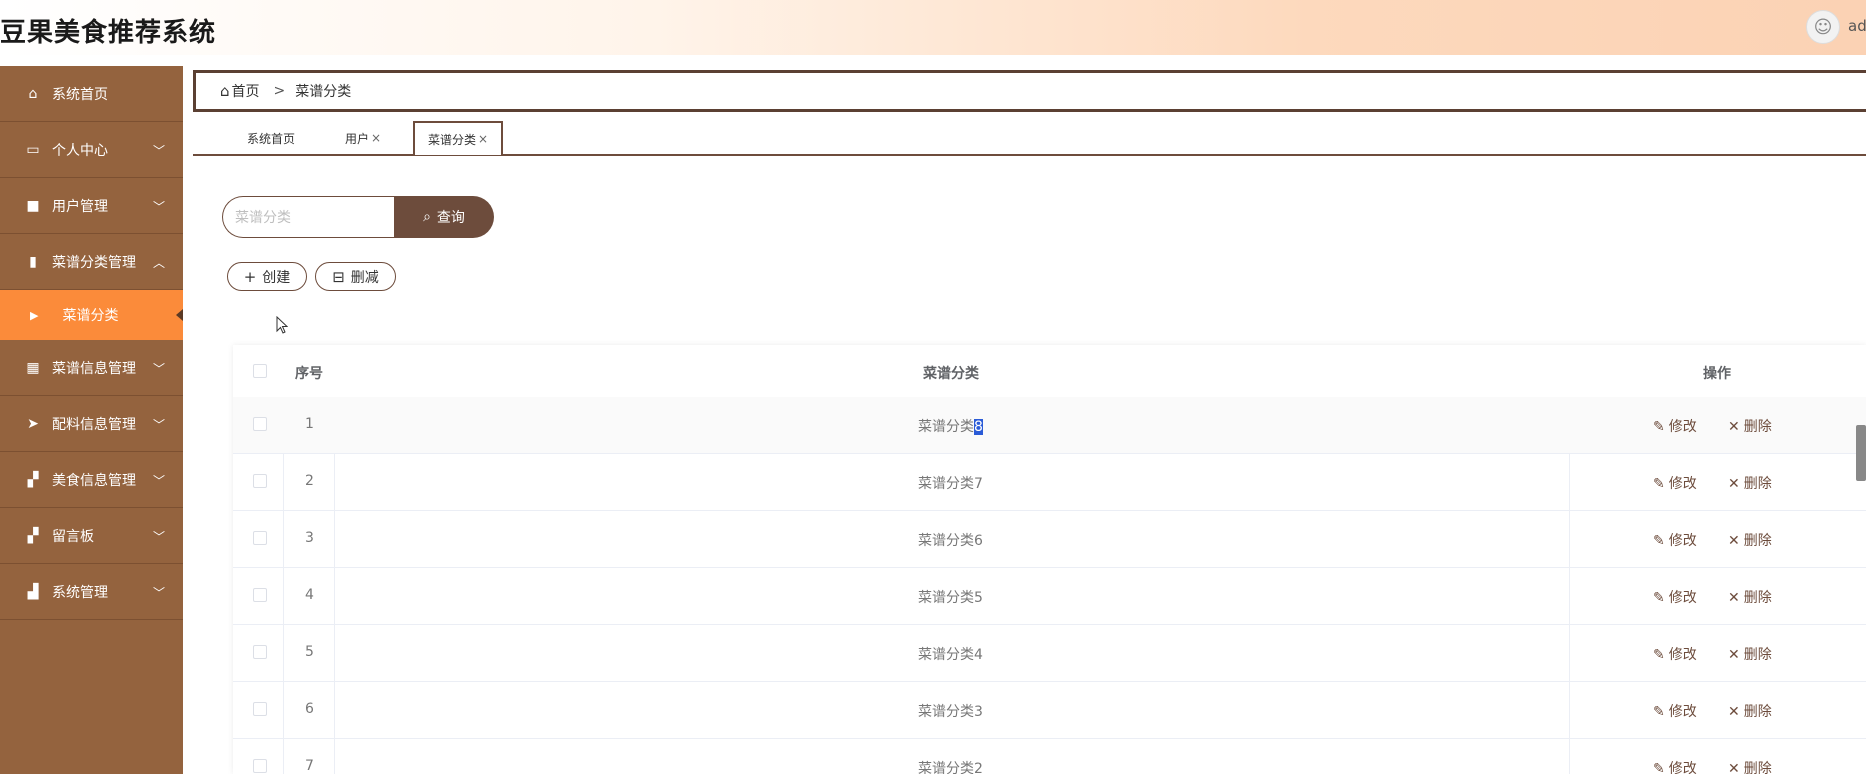  Describe the element at coordinates (73, 536) in the screenshot. I see `sidebar-item-label: 留言板` at that location.